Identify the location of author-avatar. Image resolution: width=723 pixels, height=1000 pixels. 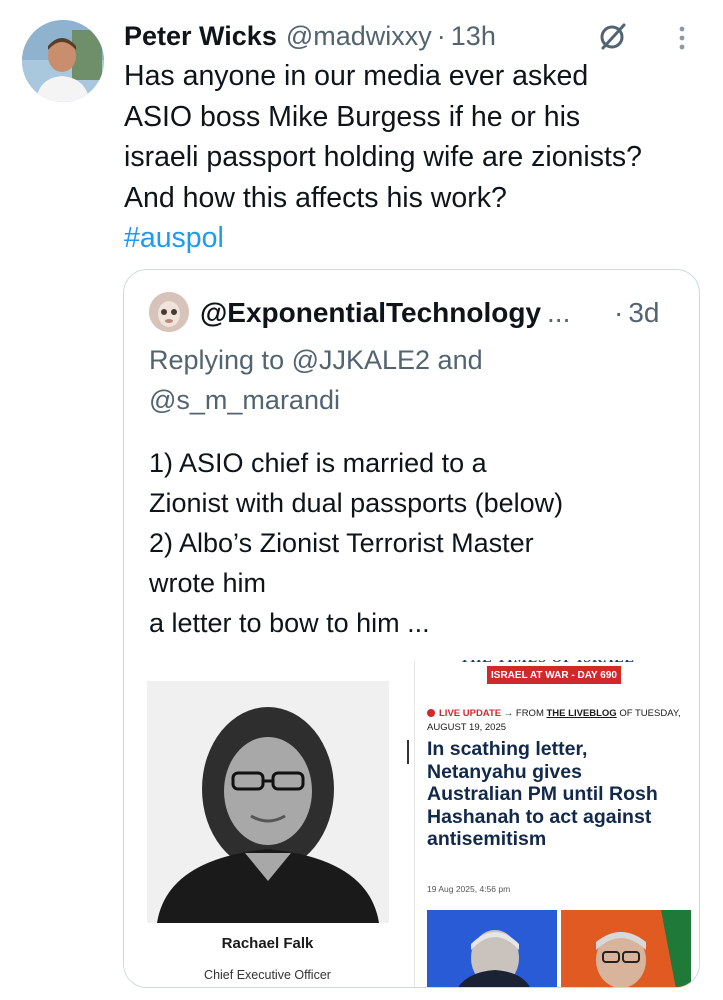
(63, 61).